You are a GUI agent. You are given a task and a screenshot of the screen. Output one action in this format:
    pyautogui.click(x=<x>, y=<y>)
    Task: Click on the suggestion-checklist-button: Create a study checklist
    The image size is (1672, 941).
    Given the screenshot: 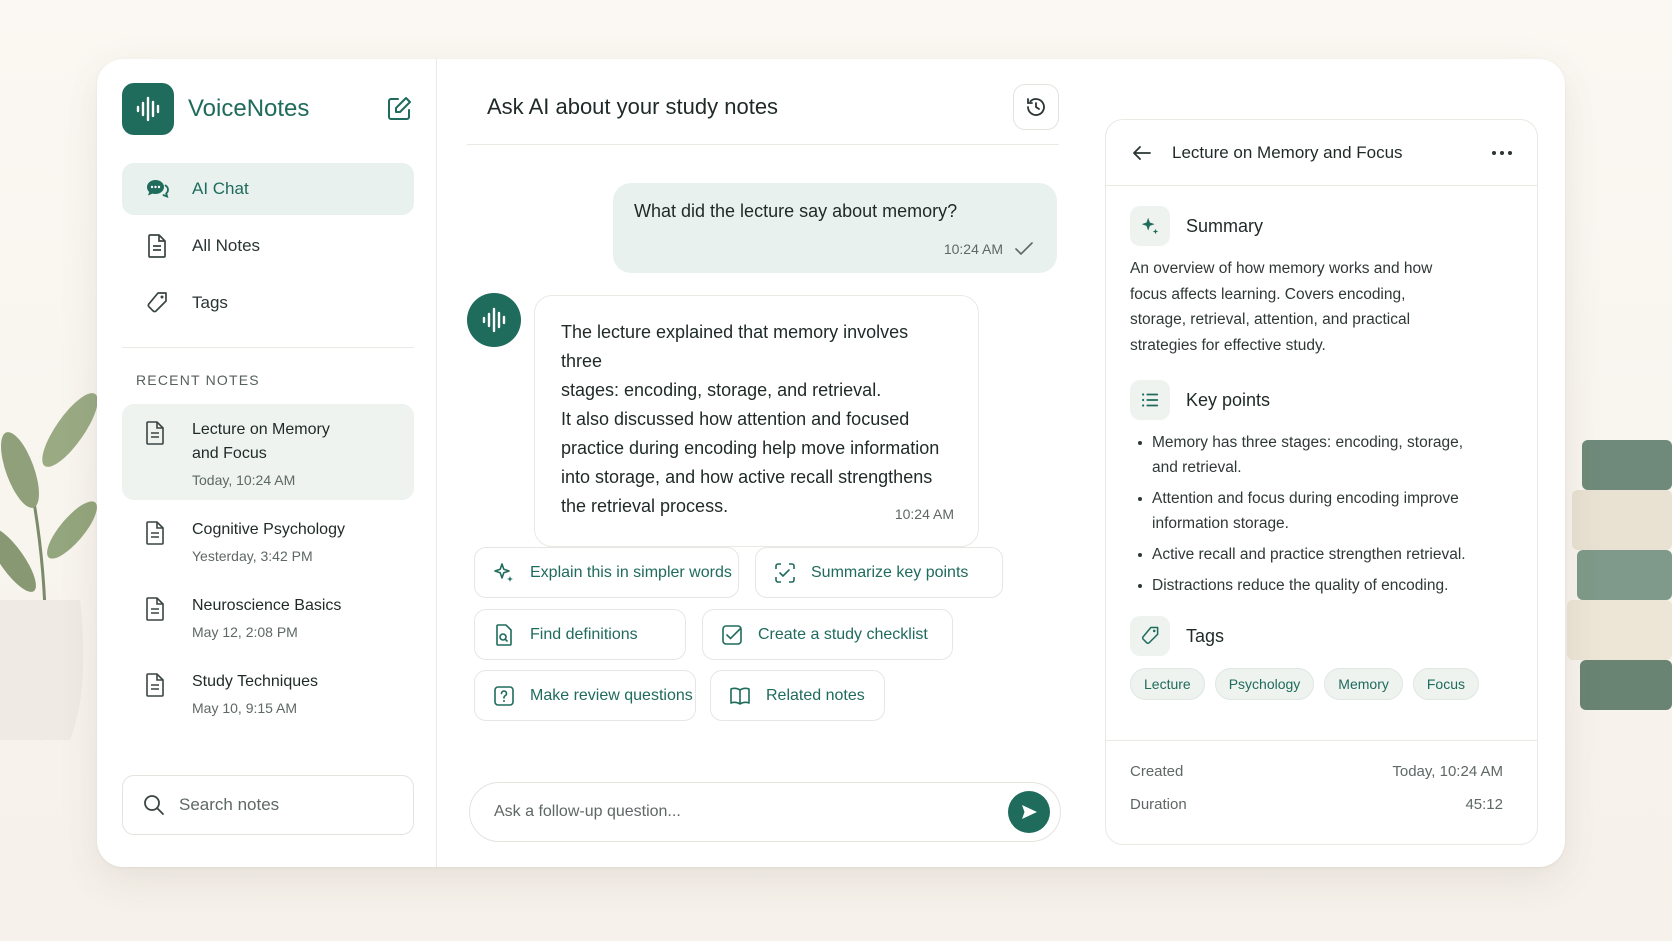 What is the action you would take?
    pyautogui.click(x=827, y=634)
    